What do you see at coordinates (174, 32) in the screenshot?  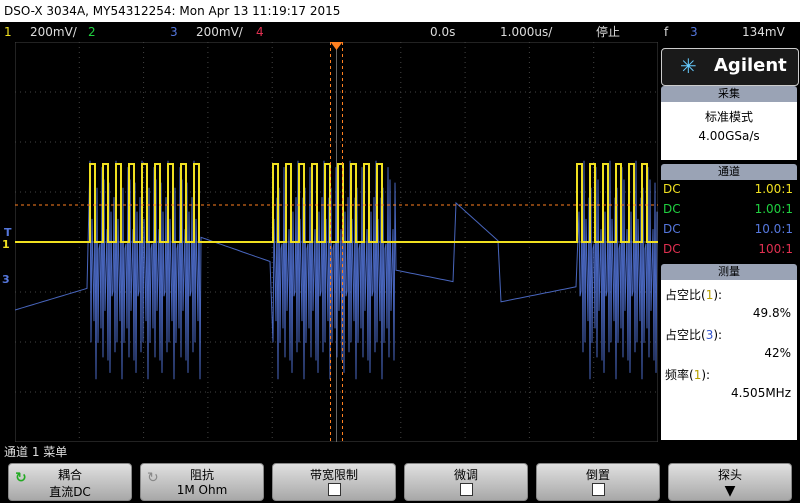 I see `ch3-number: 3` at bounding box center [174, 32].